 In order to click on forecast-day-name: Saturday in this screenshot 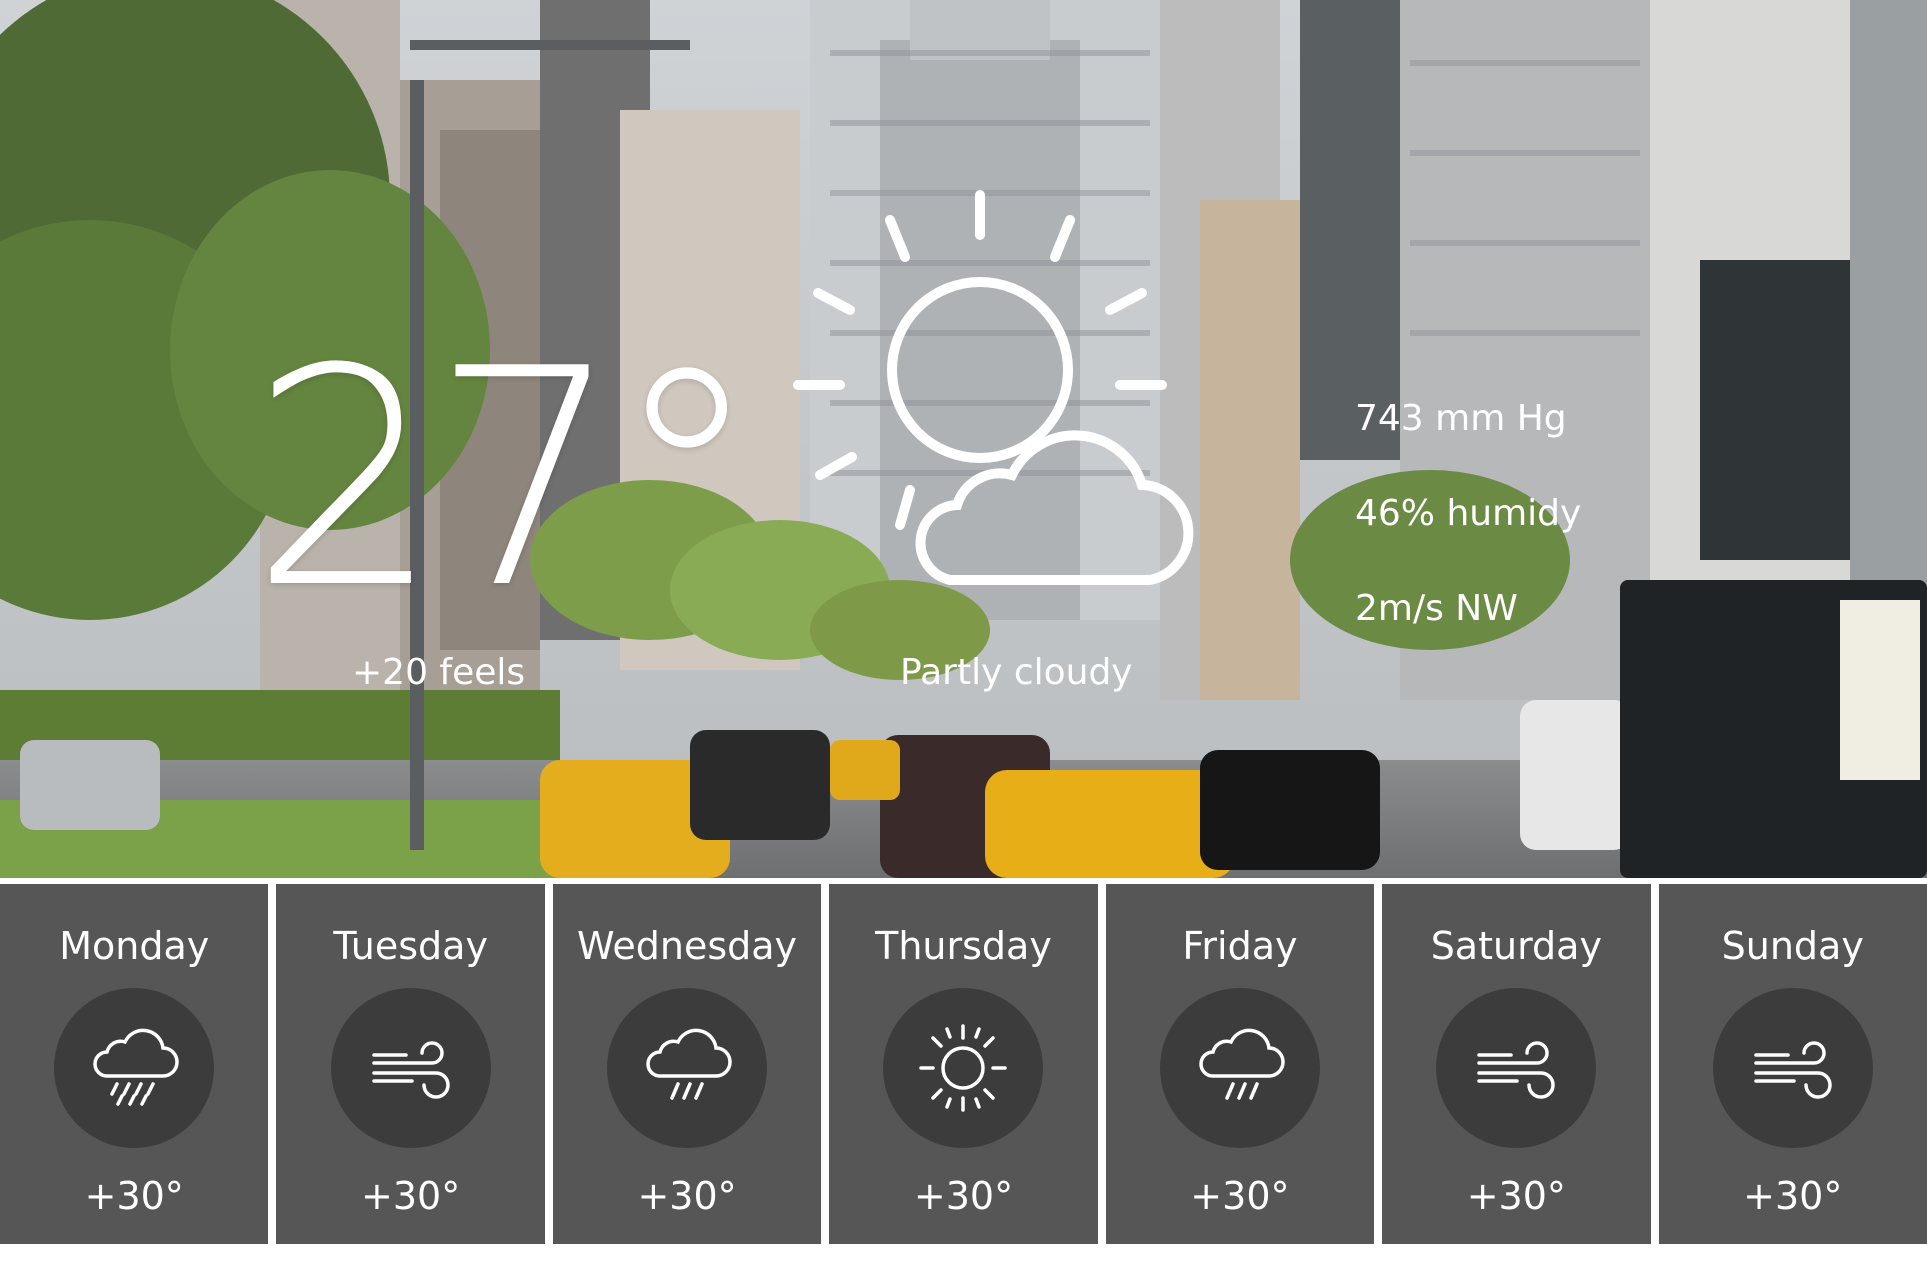, I will do `click(1516, 946)`.